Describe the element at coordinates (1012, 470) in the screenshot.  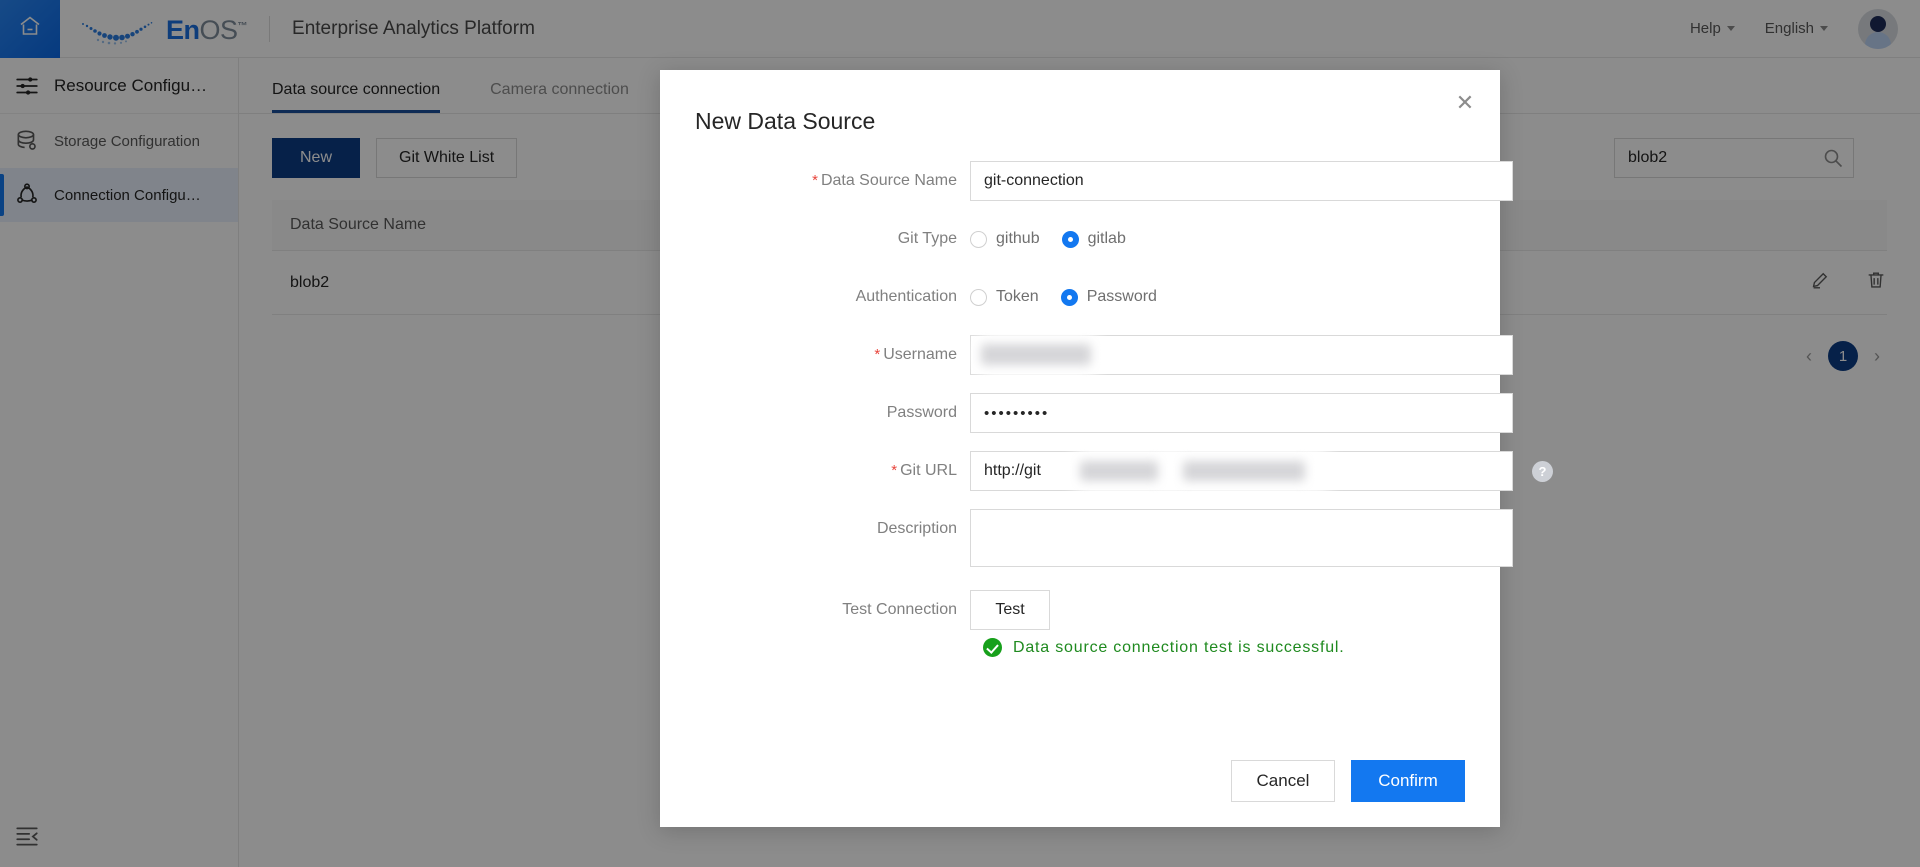
I see `git-url-prefix: http://git` at that location.